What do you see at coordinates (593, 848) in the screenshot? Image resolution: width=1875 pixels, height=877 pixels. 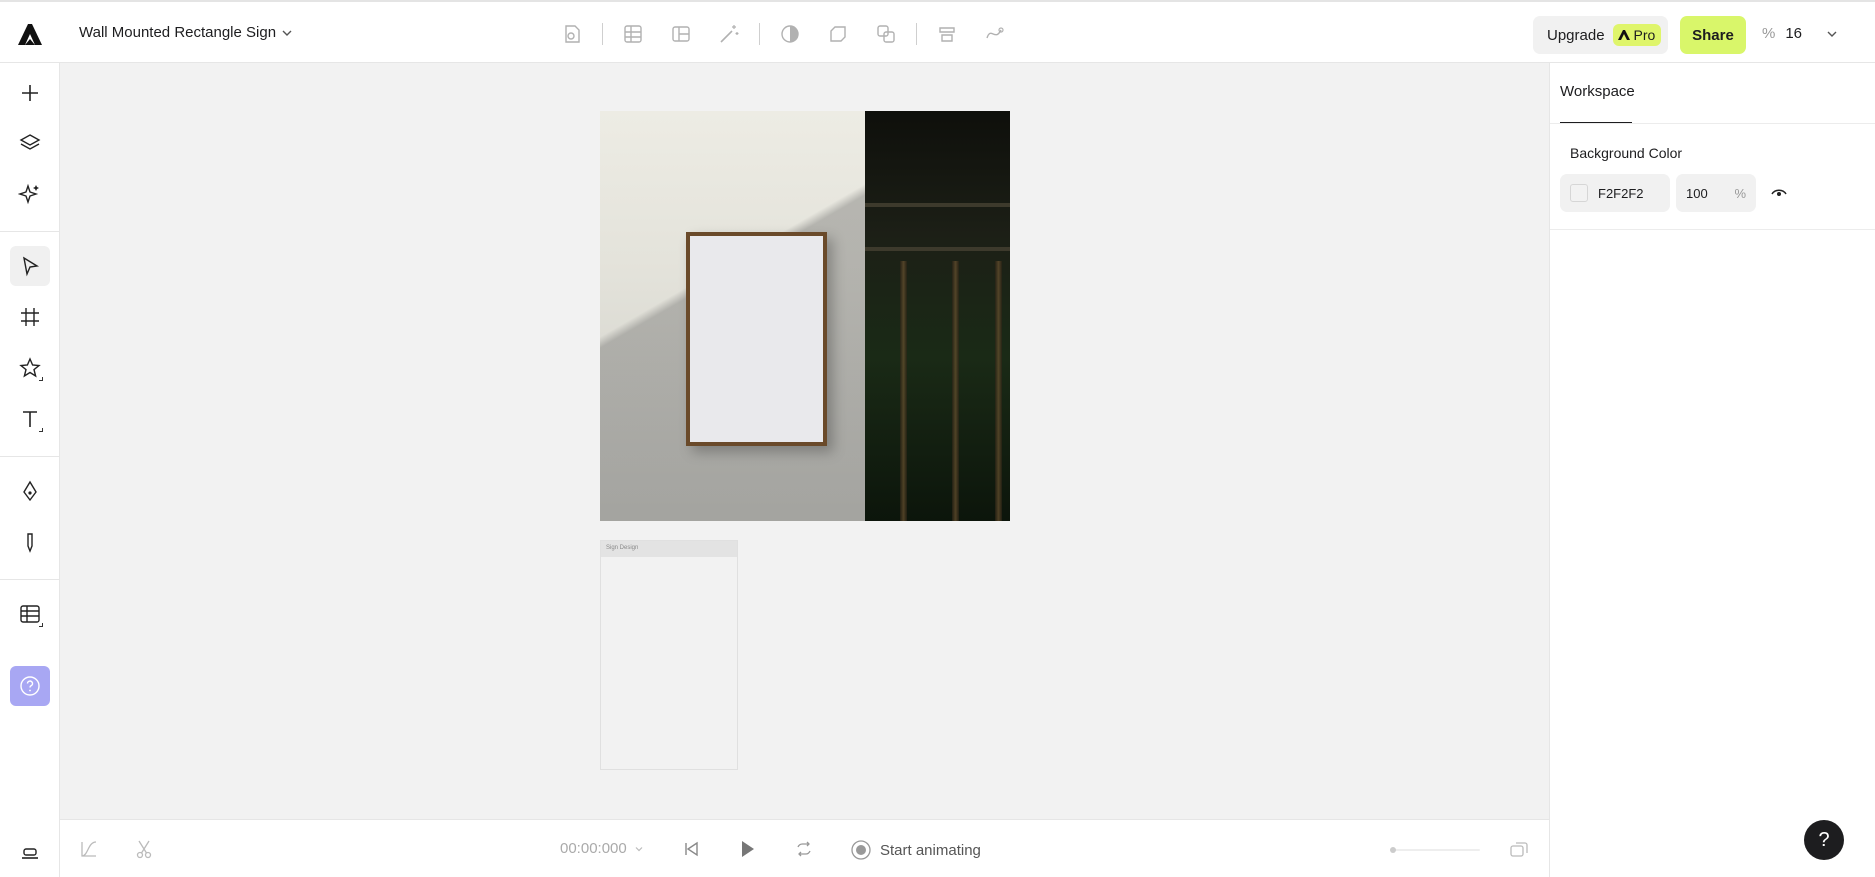 I see `timecode: 00:00:000` at bounding box center [593, 848].